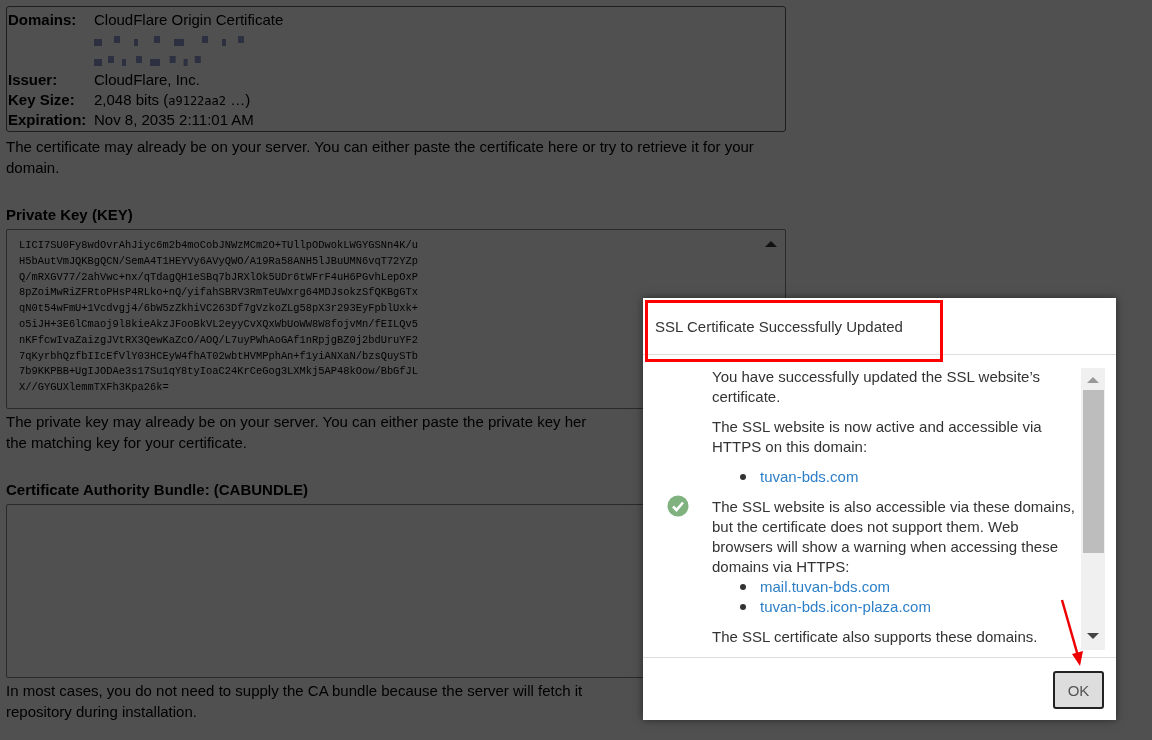 The height and width of the screenshot is (740, 1152). Describe the element at coordinates (1093, 509) in the screenshot. I see `scrollbar` at that location.